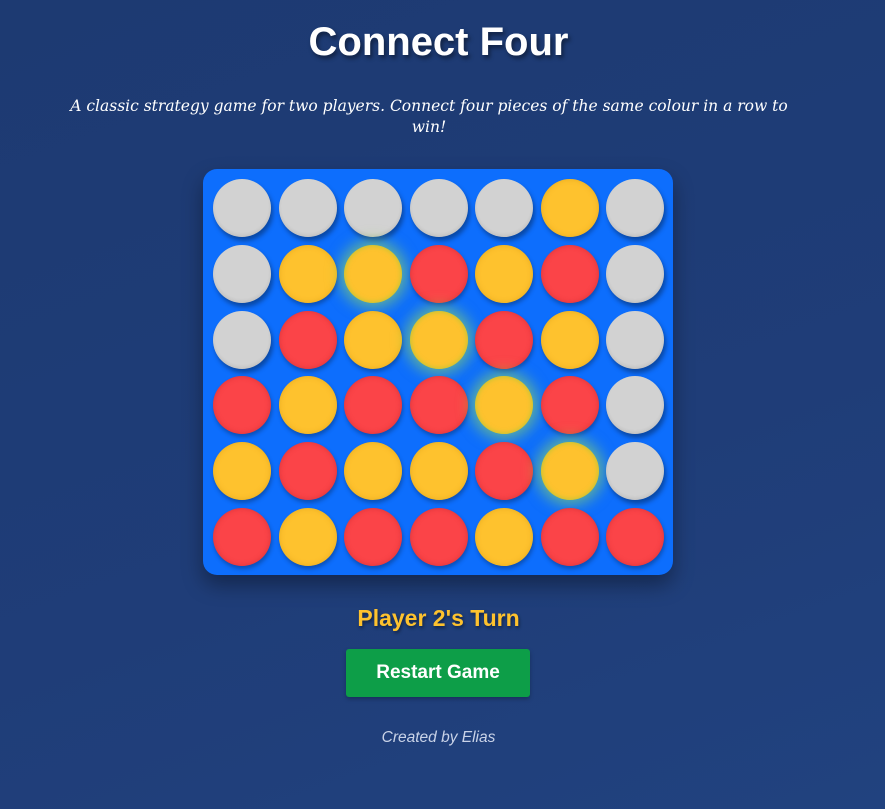  I want to click on restart-button: Restart Game, so click(438, 673).